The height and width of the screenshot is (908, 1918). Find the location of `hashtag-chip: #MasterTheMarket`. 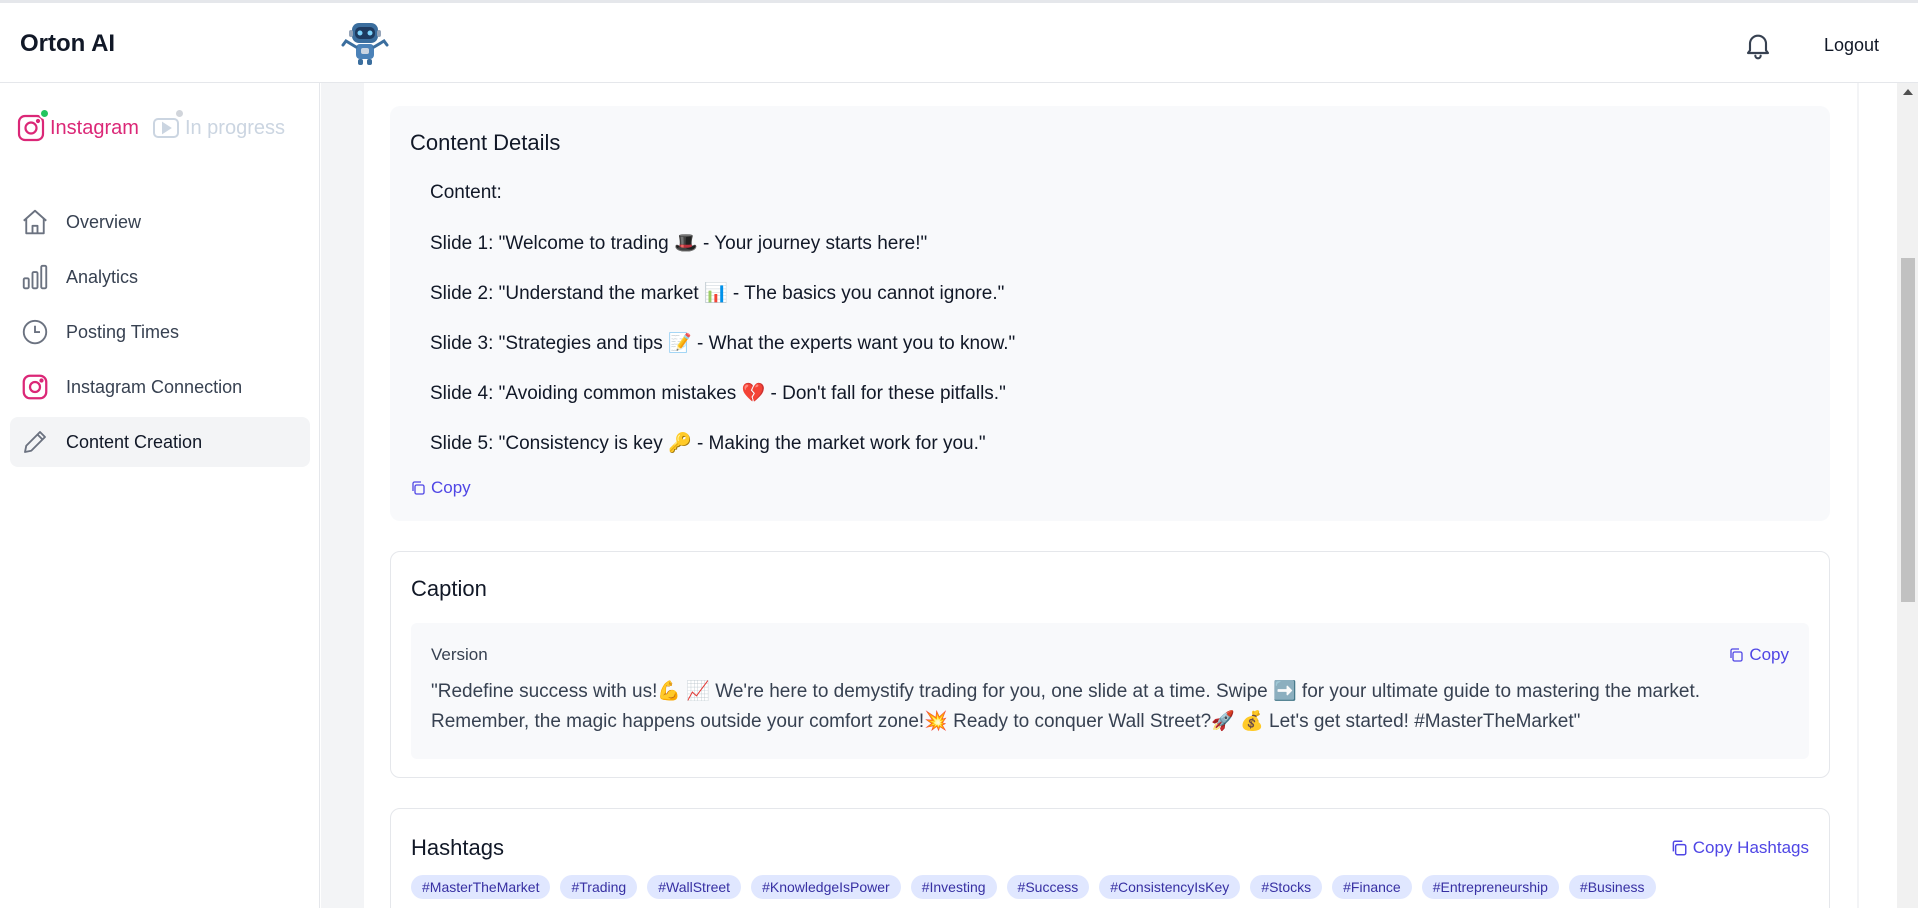

hashtag-chip: #MasterTheMarket is located at coordinates (481, 887).